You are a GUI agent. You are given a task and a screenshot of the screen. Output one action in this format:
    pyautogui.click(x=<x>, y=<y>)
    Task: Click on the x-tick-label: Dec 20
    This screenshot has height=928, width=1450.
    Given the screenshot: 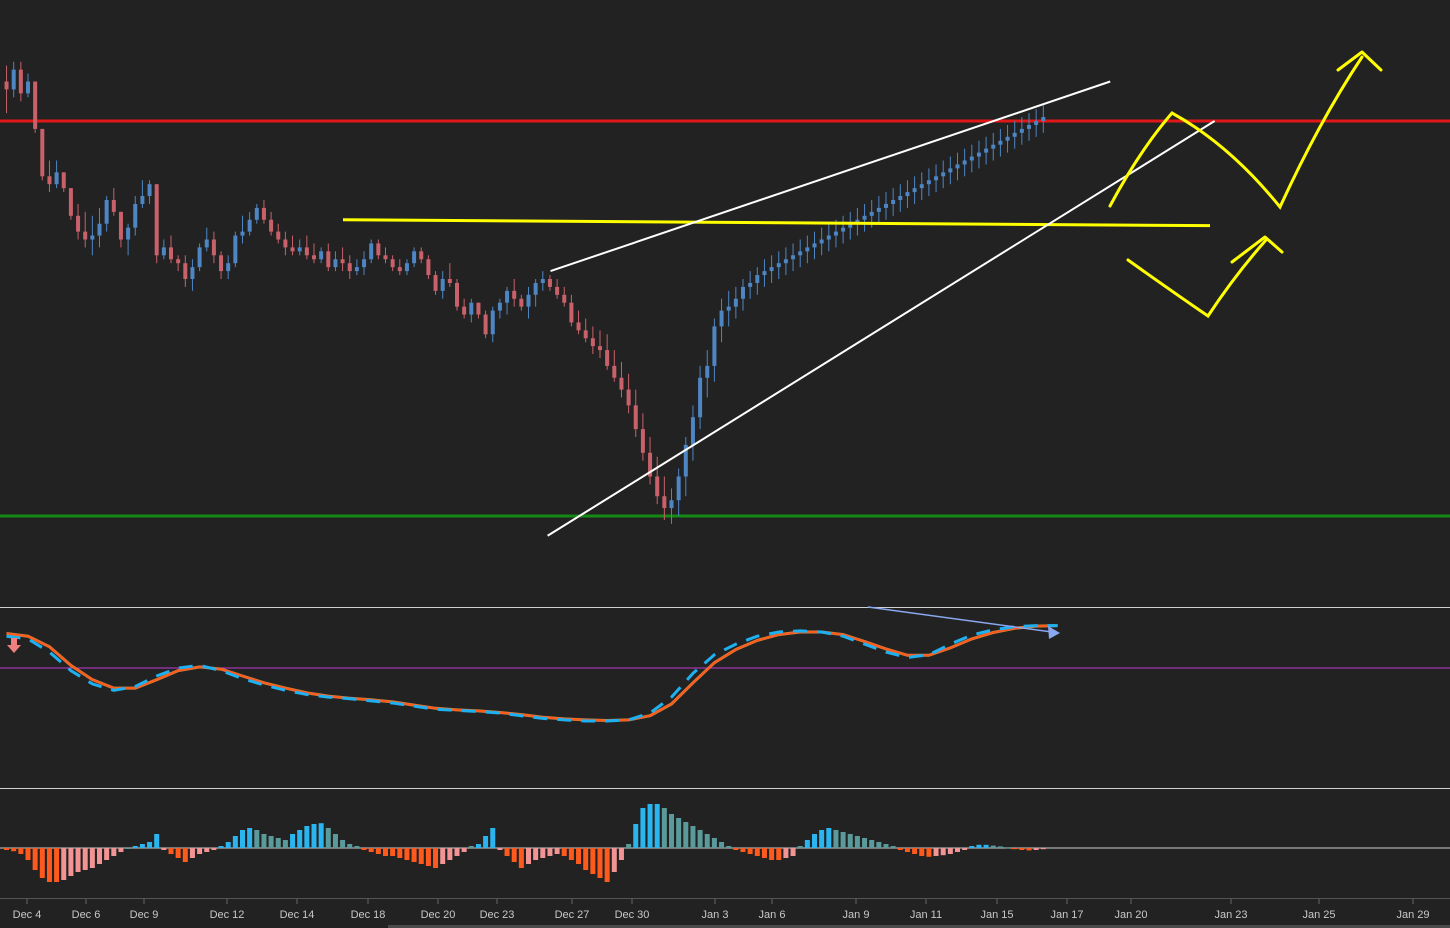 What is the action you would take?
    pyautogui.click(x=438, y=915)
    